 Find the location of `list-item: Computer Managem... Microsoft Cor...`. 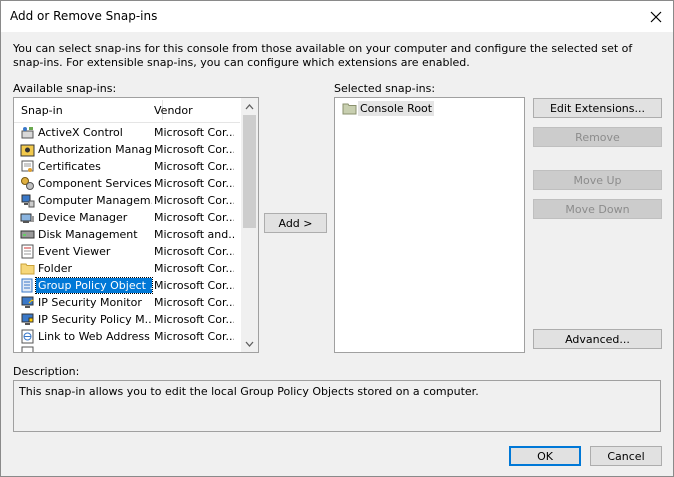

list-item: Computer Managem... Microsoft Cor... is located at coordinates (127, 200).